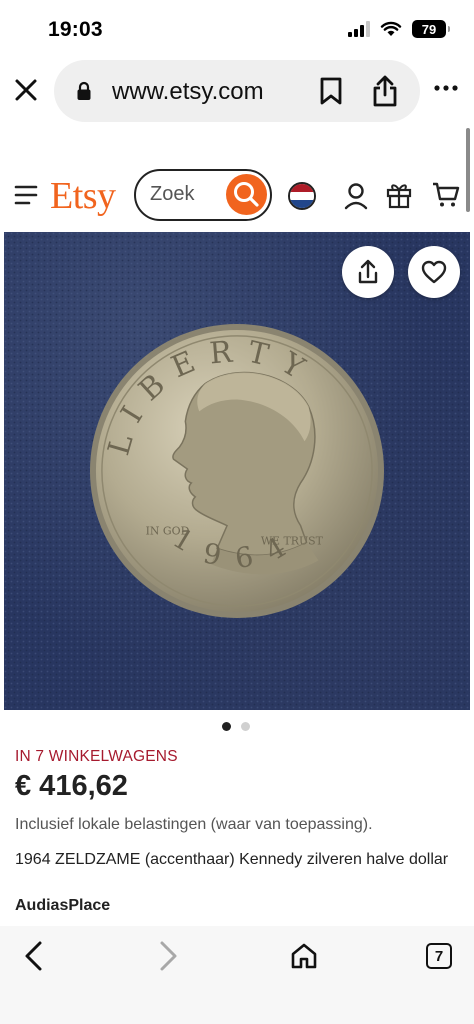  I want to click on menu-icon, so click(26, 195).